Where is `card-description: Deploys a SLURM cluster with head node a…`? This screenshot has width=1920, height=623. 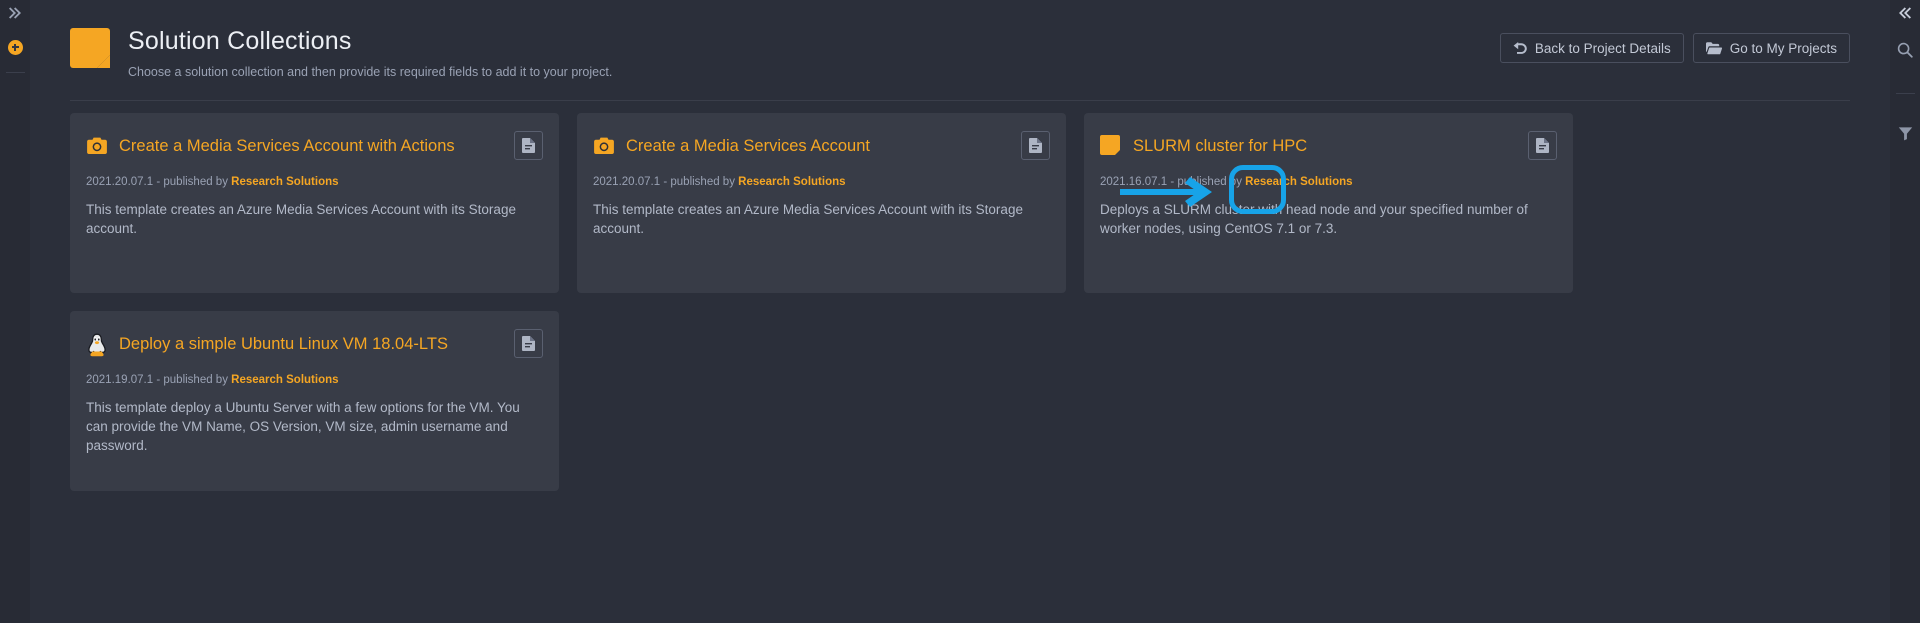
card-description: Deploys a SLURM cluster with head node a… is located at coordinates (1314, 219).